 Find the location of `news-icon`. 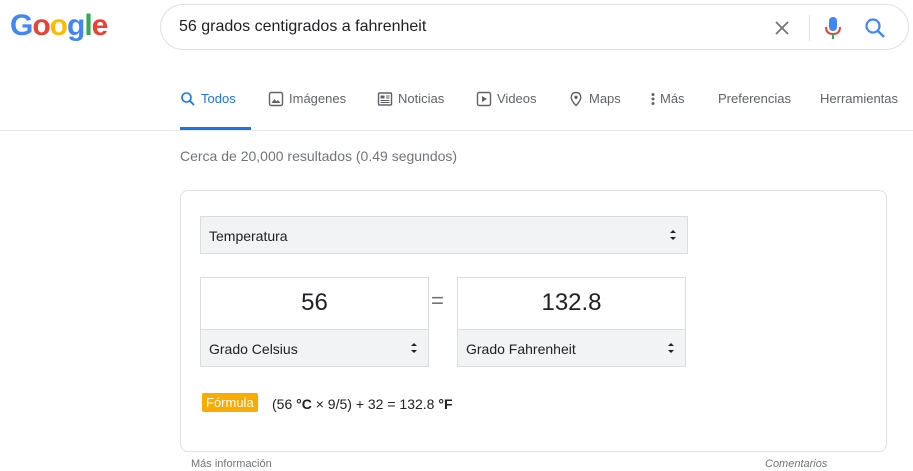

news-icon is located at coordinates (385, 99).